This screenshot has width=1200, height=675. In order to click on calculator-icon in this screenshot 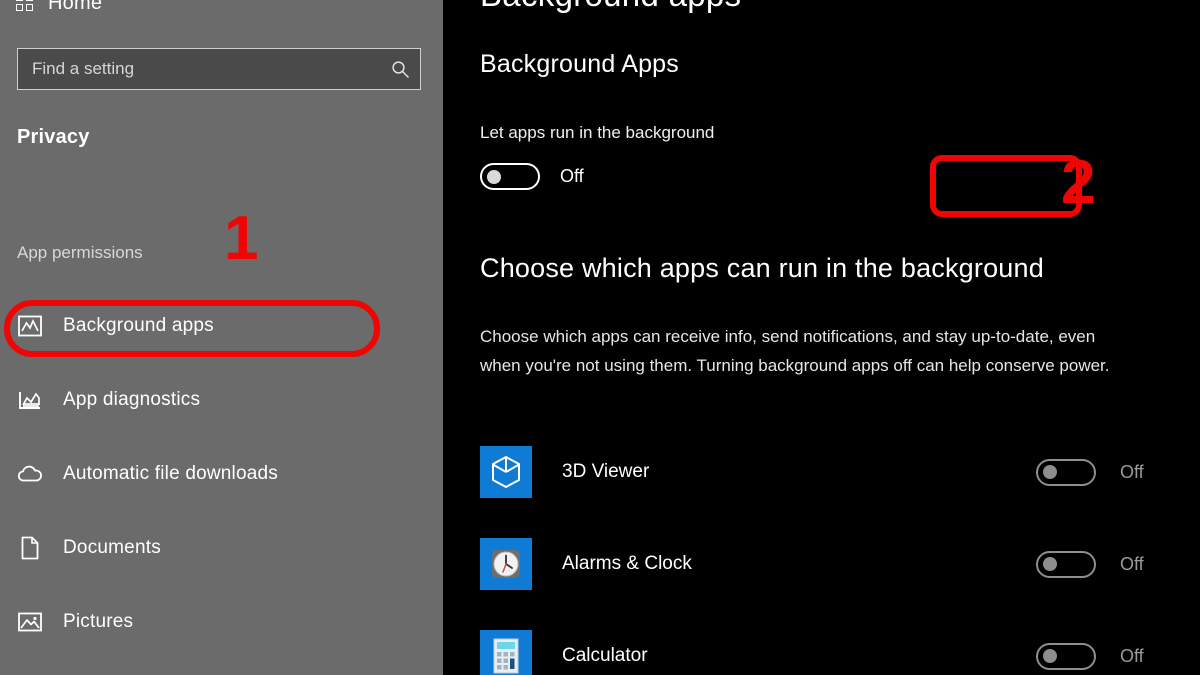, I will do `click(506, 652)`.